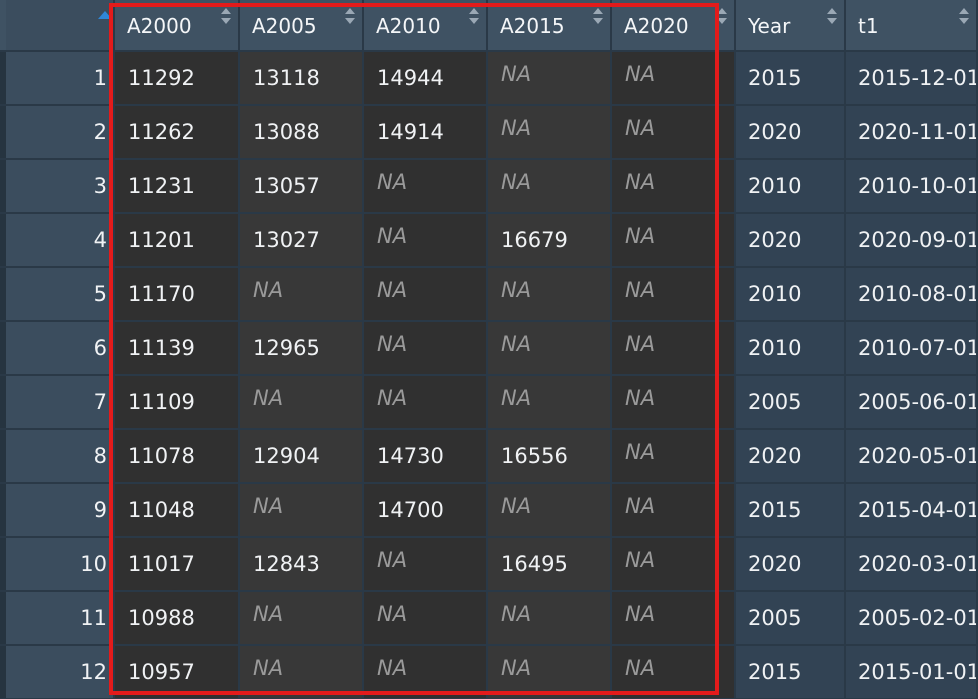 This screenshot has width=978, height=699. Describe the element at coordinates (791, 25) in the screenshot. I see `column-header-year: Year` at that location.